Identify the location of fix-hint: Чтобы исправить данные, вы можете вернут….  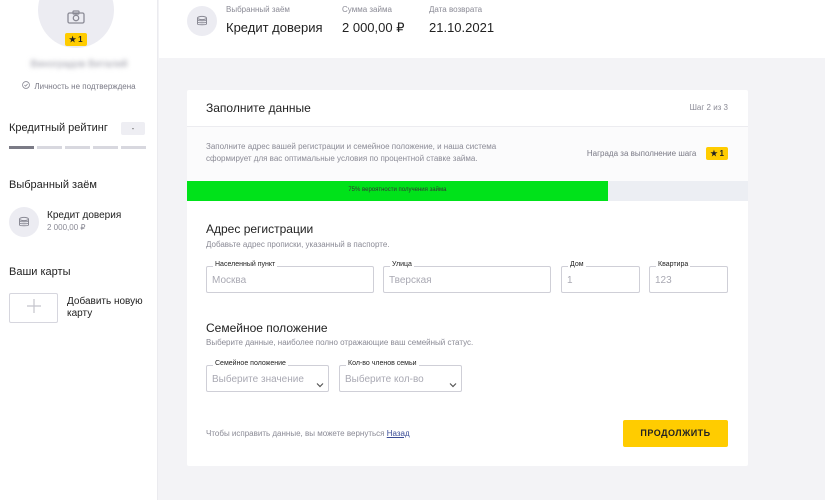
(308, 433).